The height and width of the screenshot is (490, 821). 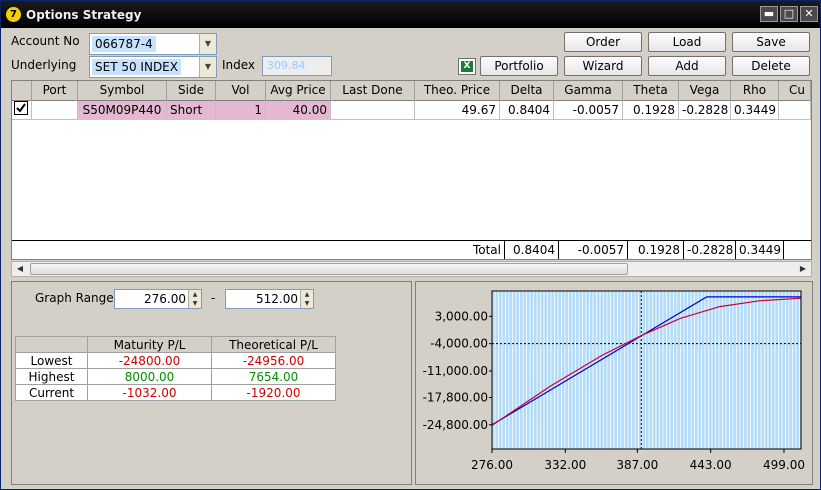 What do you see at coordinates (771, 42) in the screenshot?
I see `save-button: Save` at bounding box center [771, 42].